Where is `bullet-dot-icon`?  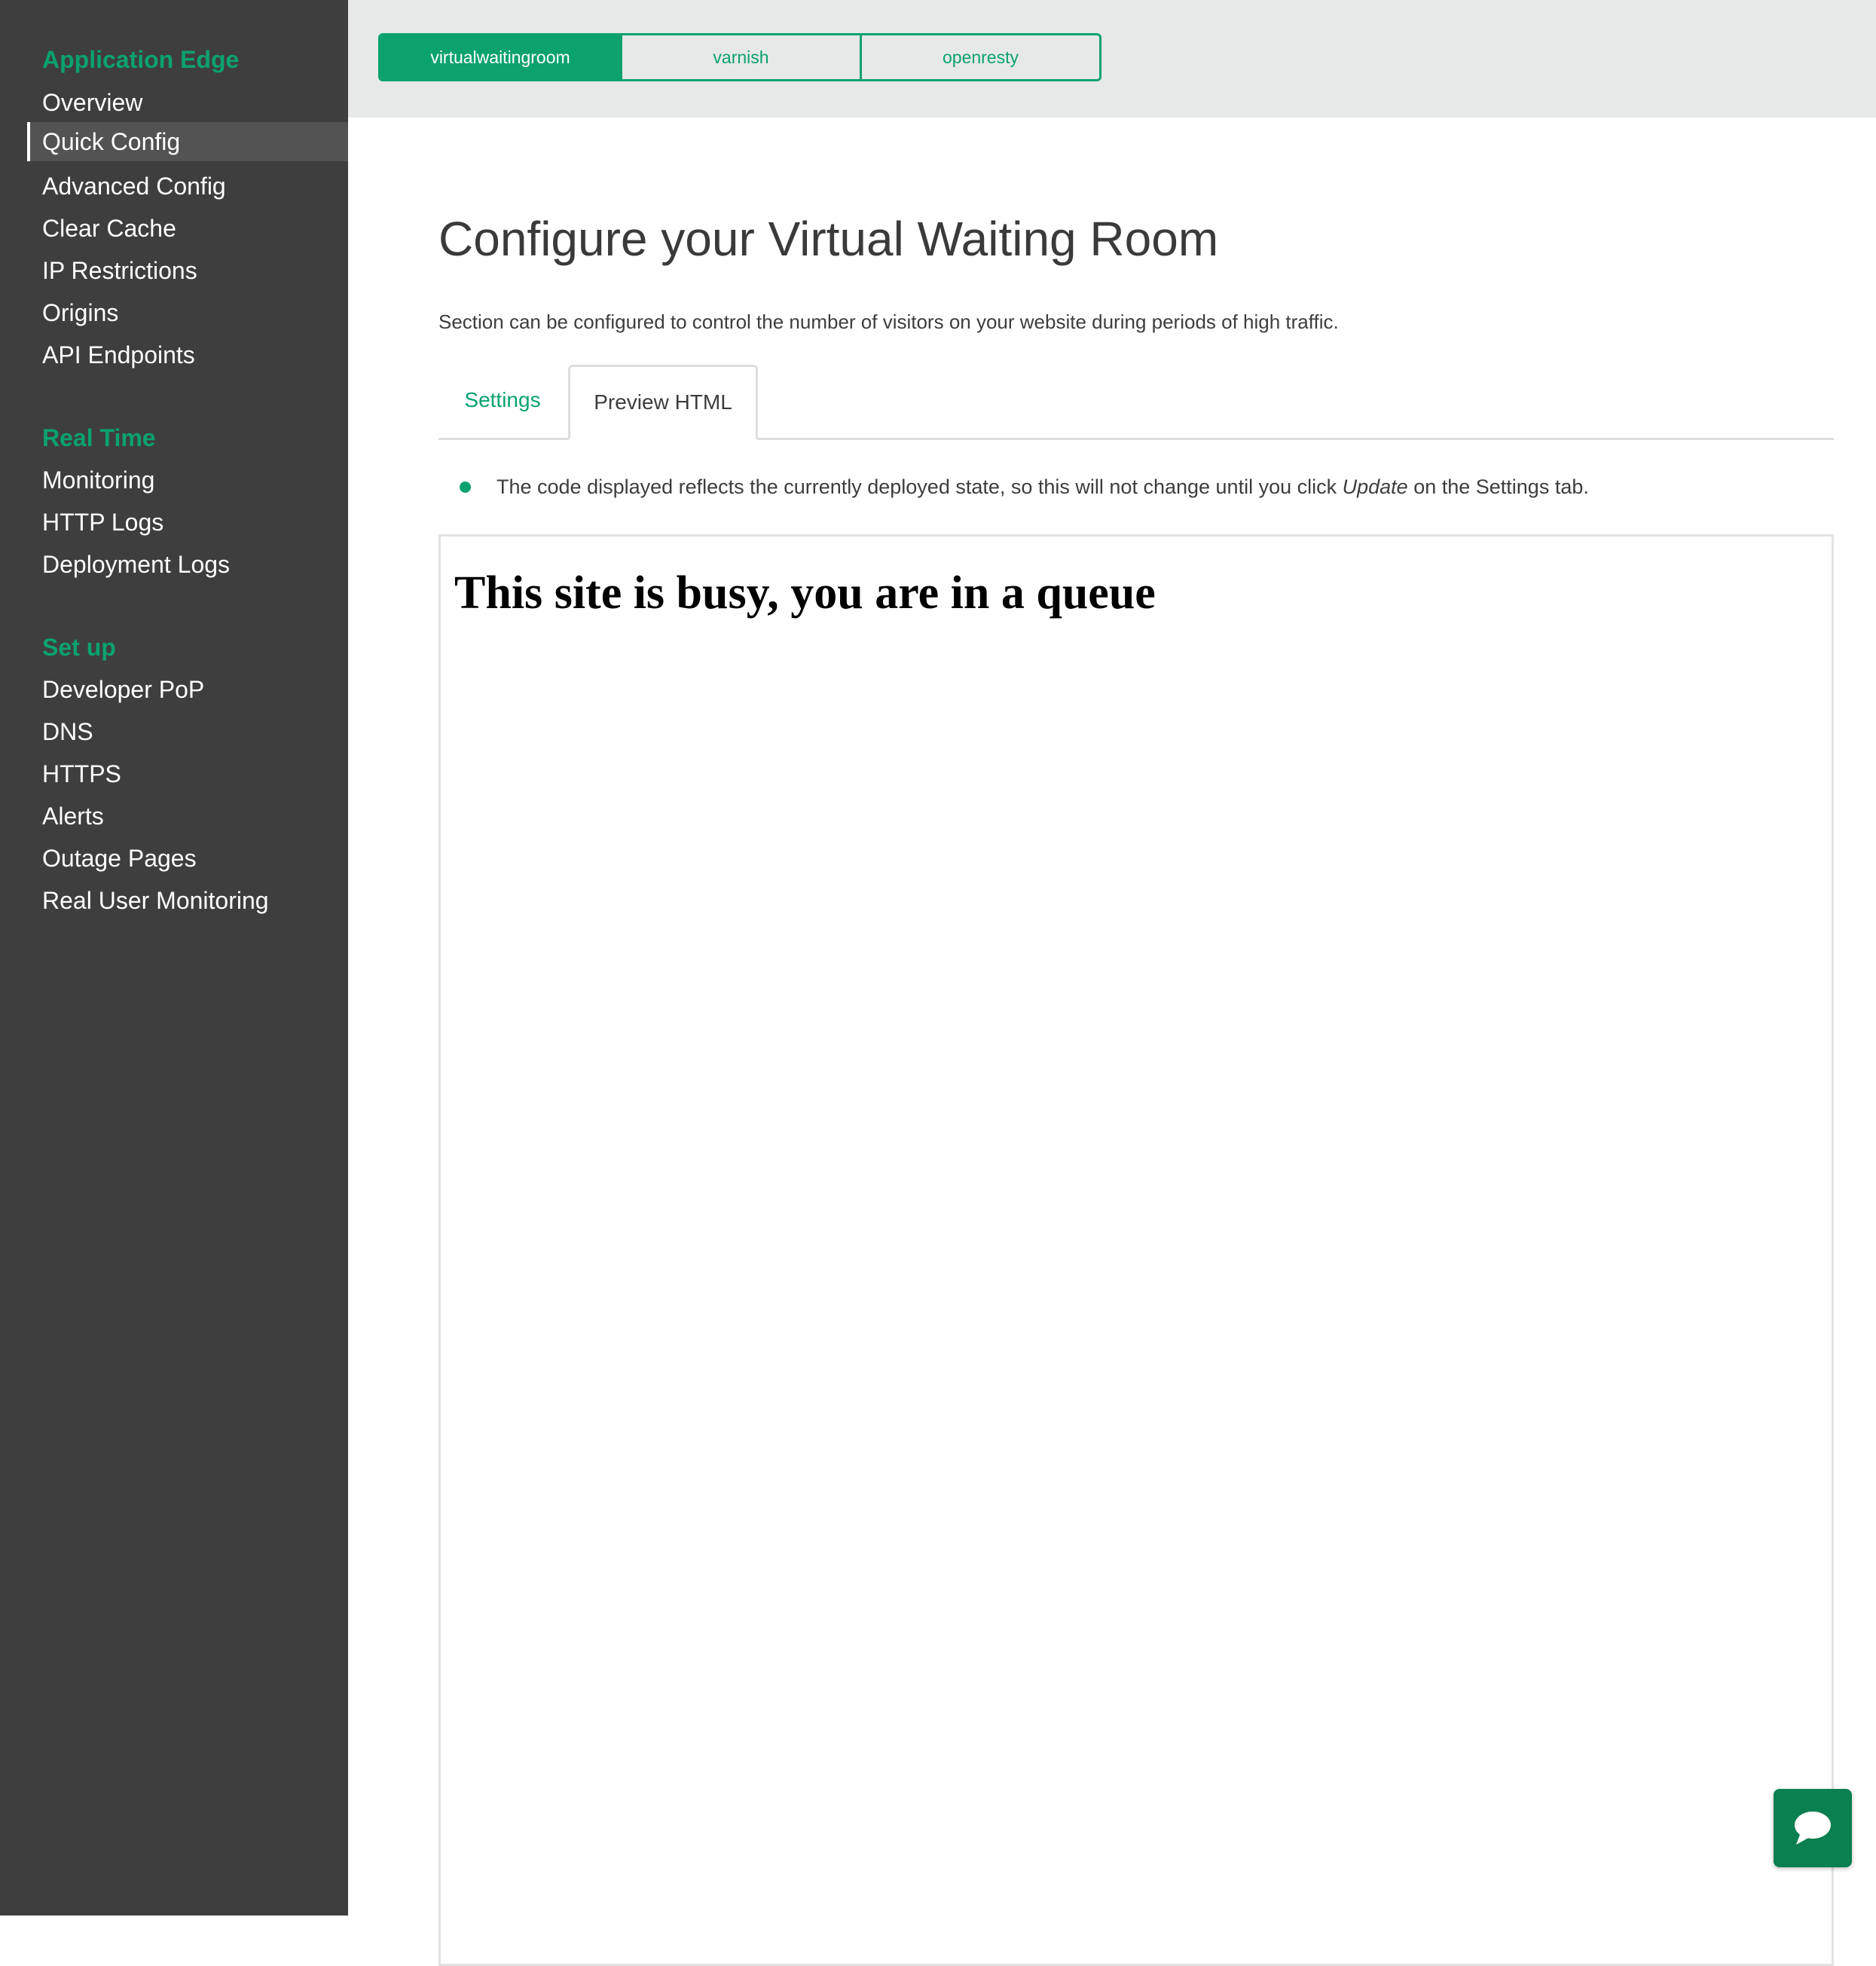
bullet-dot-icon is located at coordinates (465, 487).